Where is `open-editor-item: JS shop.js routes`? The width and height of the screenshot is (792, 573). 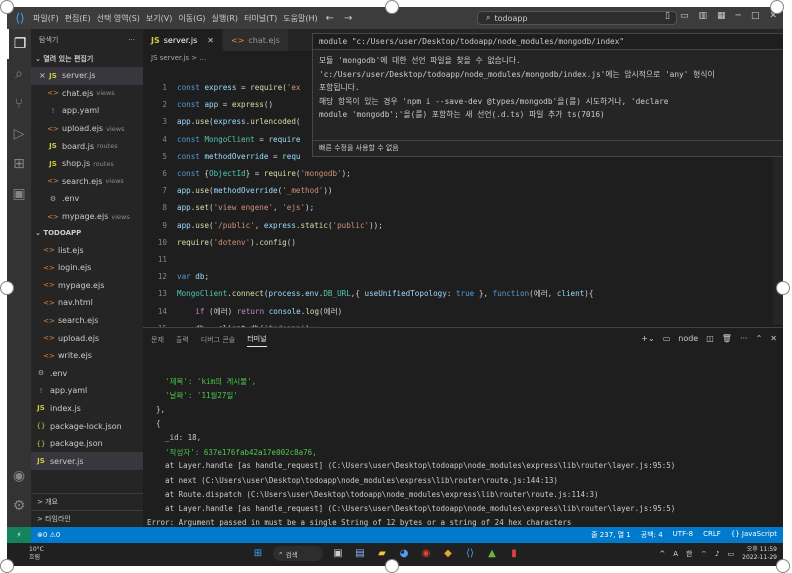 open-editor-item: JS shop.js routes is located at coordinates (87, 164).